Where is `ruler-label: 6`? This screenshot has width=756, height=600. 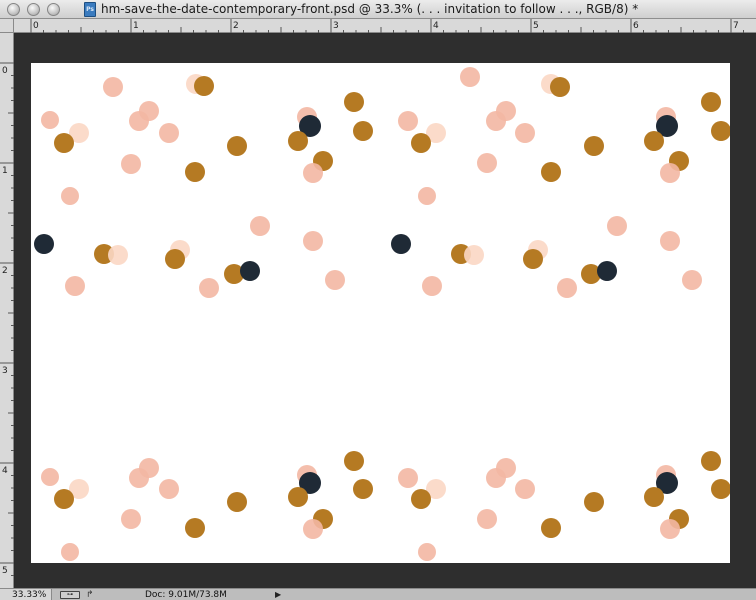
ruler-label: 6 is located at coordinates (636, 26).